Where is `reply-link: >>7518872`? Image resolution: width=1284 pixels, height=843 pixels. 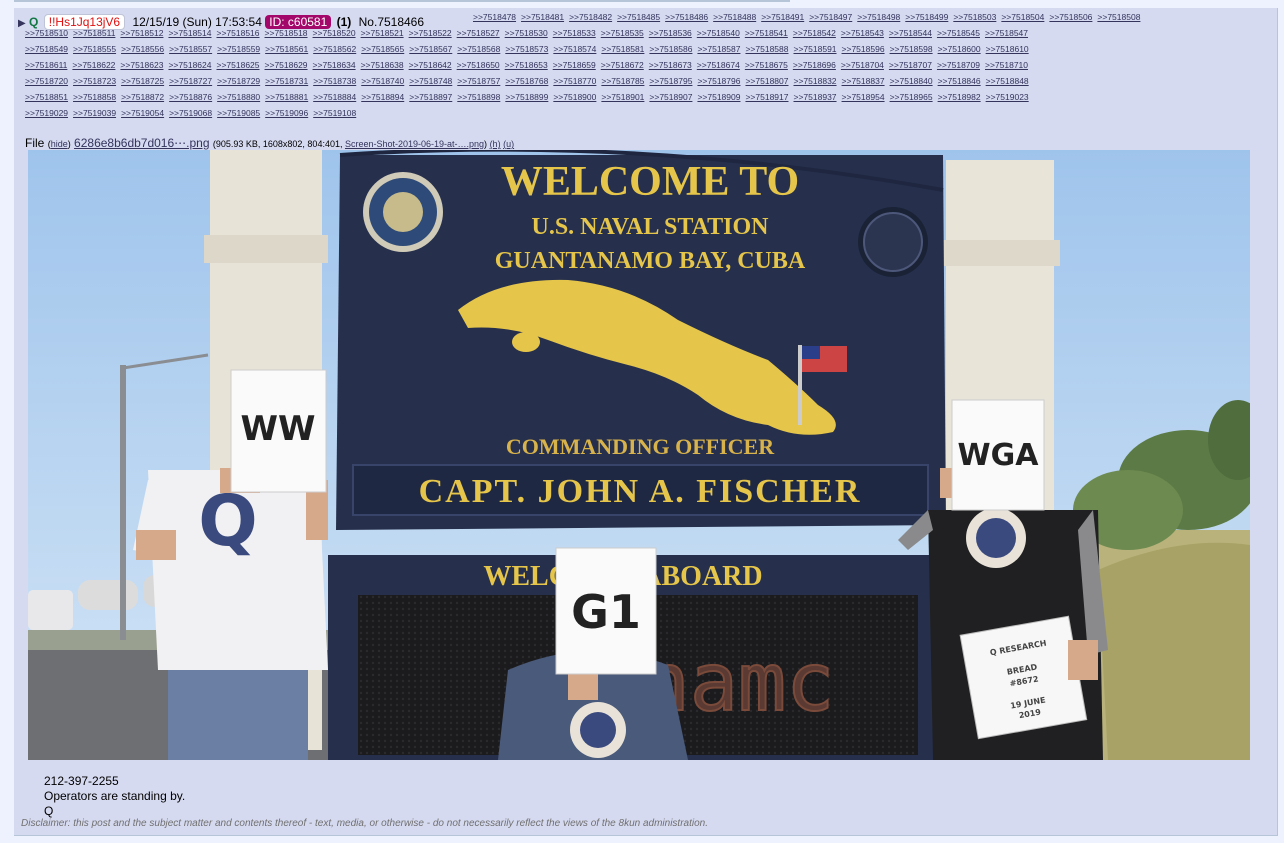 reply-link: >>7518872 is located at coordinates (142, 97).